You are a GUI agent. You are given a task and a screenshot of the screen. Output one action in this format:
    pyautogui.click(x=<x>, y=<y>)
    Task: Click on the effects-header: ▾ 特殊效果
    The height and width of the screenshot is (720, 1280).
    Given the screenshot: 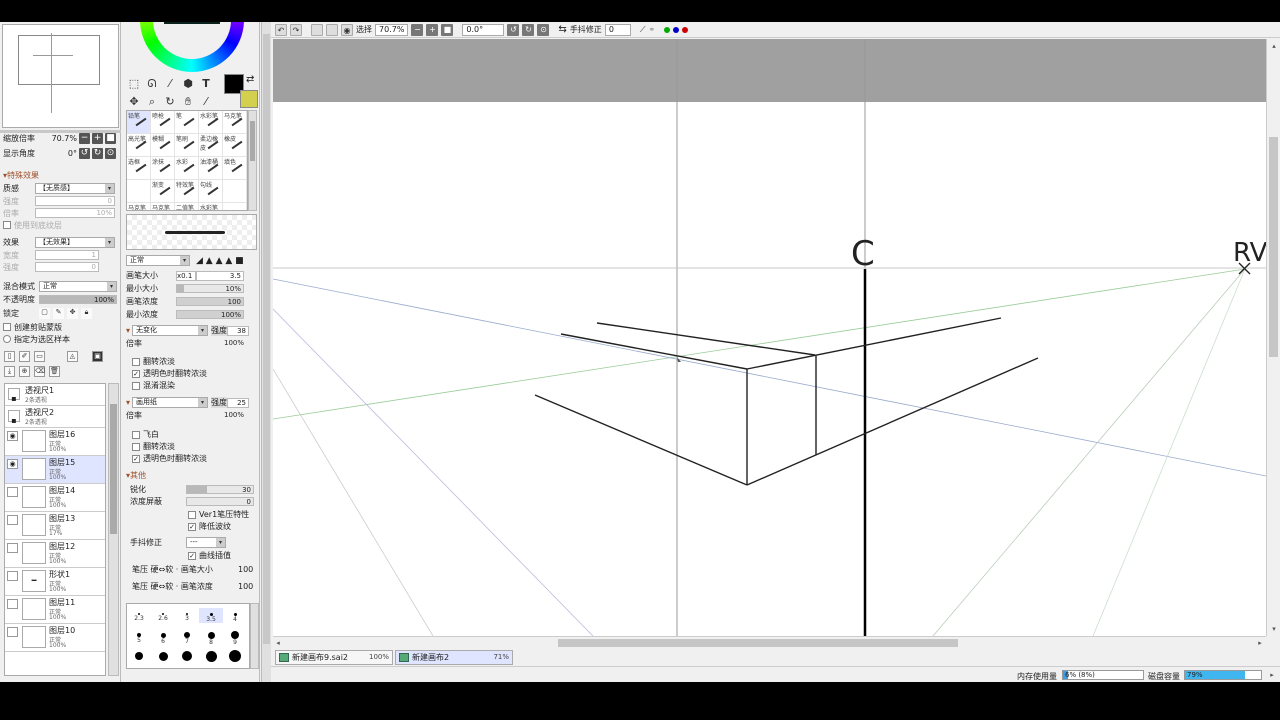 What is the action you would take?
    pyautogui.click(x=21, y=175)
    